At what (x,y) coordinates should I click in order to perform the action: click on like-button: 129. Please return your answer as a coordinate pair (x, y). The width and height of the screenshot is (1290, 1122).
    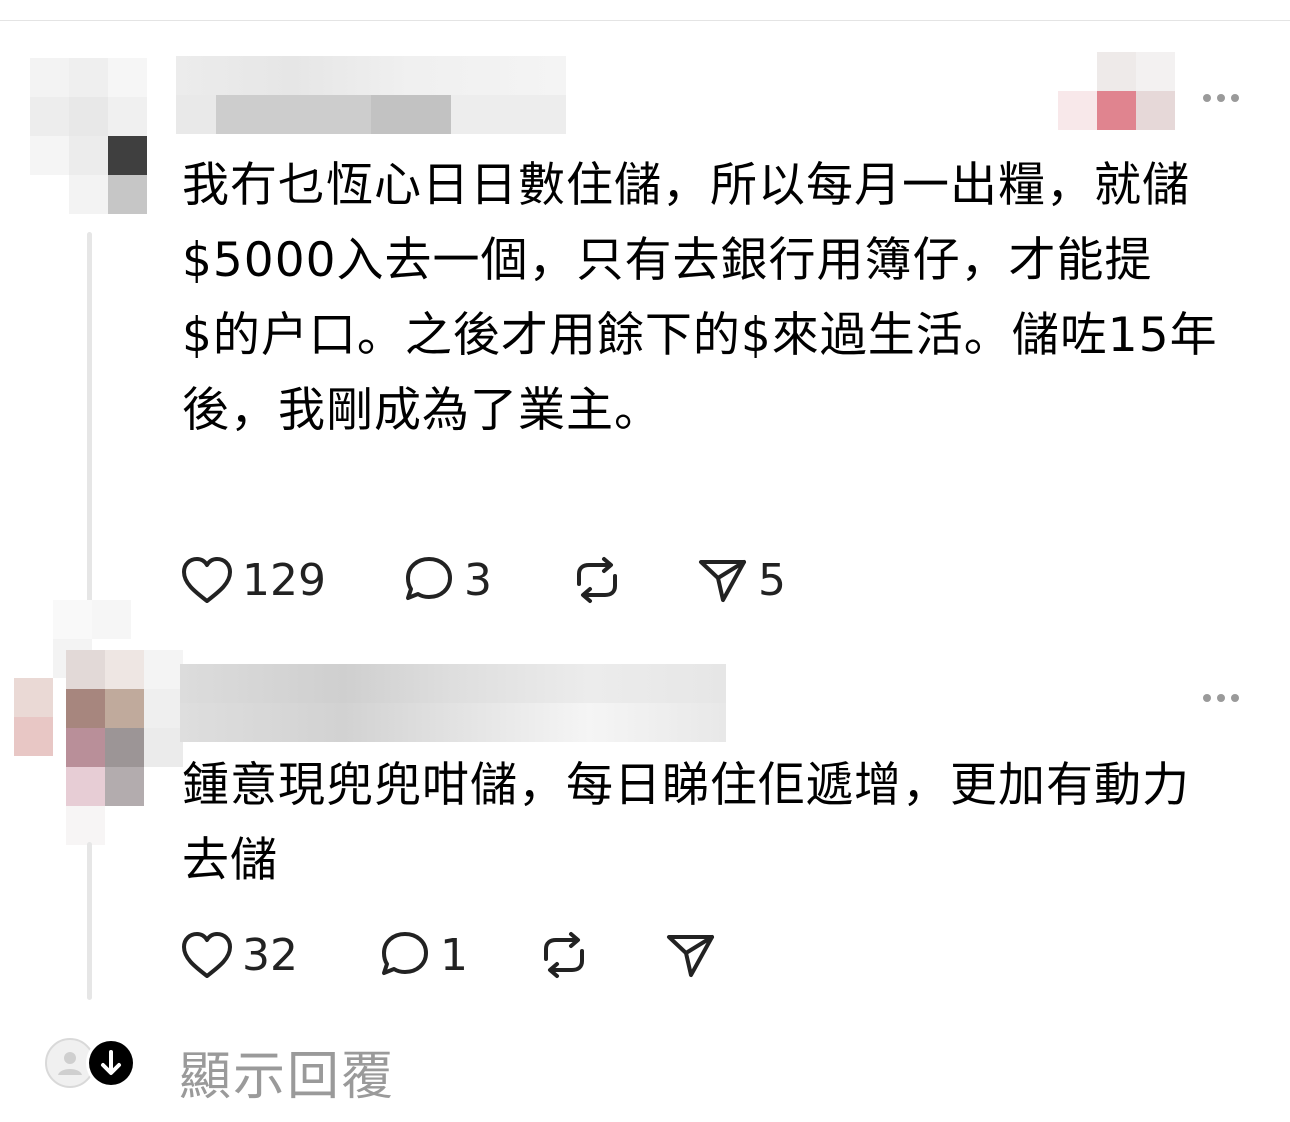
    Looking at the image, I should click on (253, 580).